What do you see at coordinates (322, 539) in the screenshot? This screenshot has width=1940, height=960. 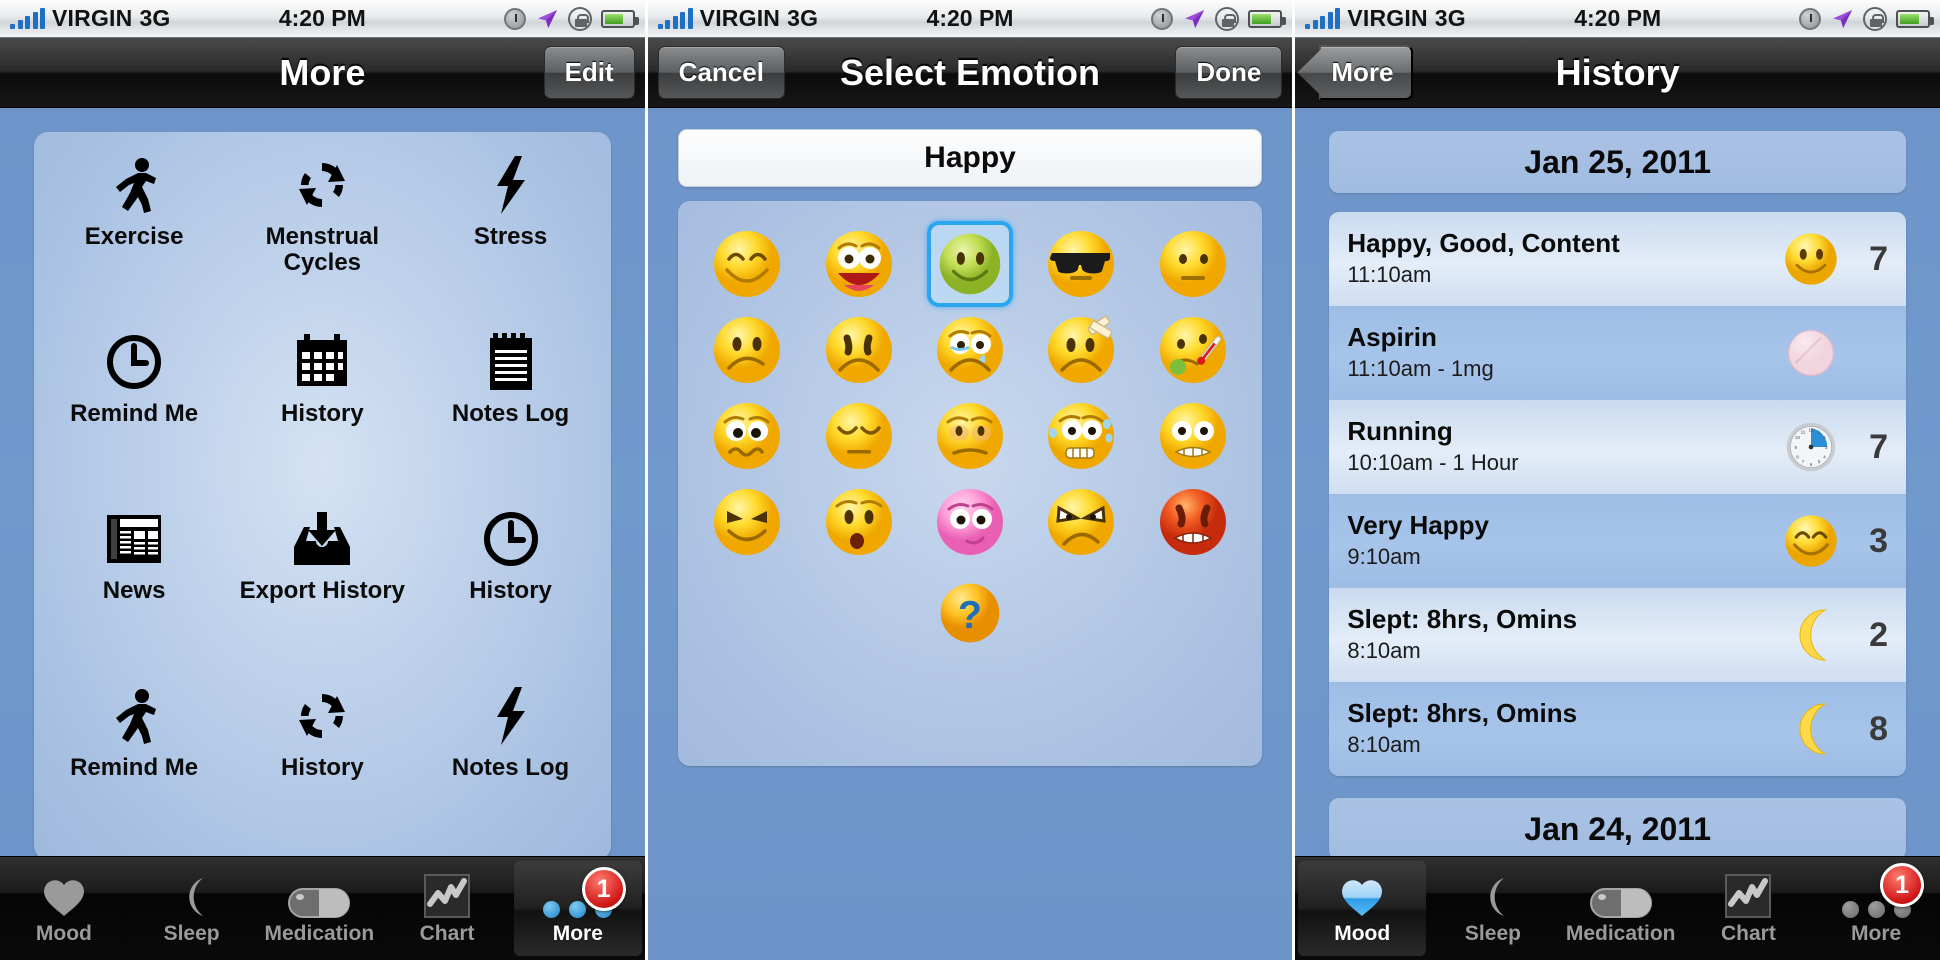 I see `inbox-download-icon` at bounding box center [322, 539].